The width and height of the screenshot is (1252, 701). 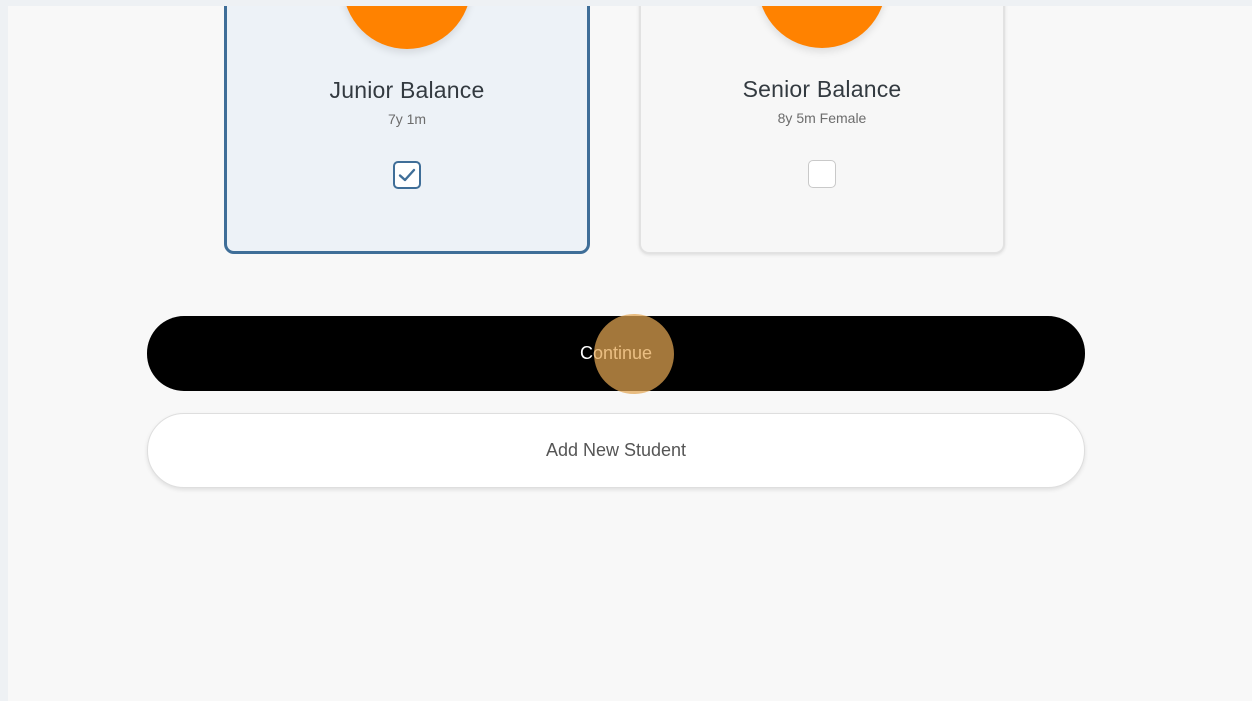 I want to click on student-name: Senior Balance, so click(x=822, y=89).